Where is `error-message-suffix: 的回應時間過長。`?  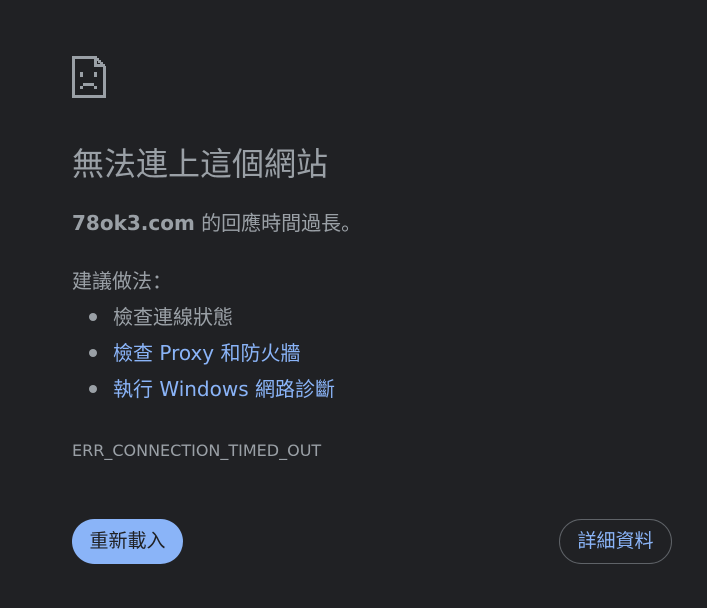
error-message-suffix: 的回應時間過長。 is located at coordinates (278, 223).